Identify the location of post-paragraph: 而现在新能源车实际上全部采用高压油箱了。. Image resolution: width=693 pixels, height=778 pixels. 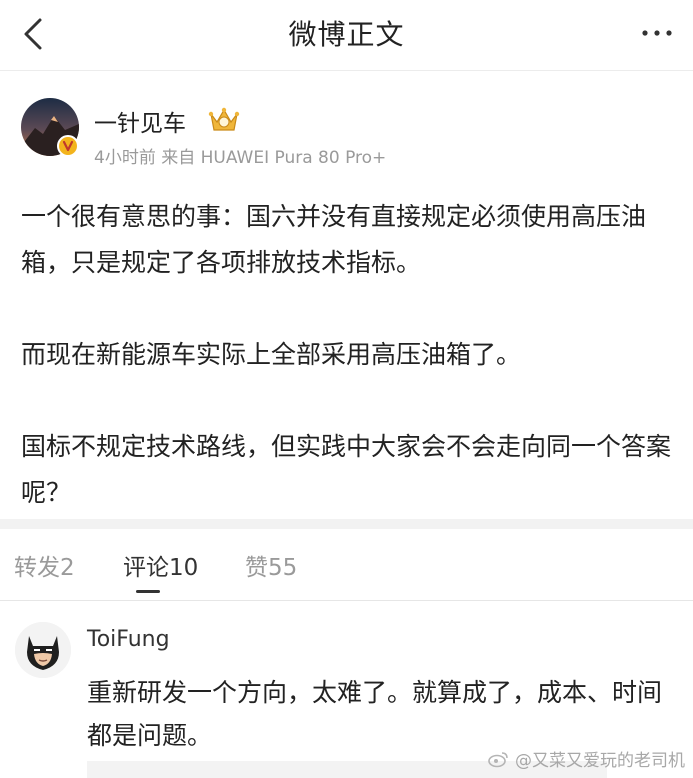
(271, 354).